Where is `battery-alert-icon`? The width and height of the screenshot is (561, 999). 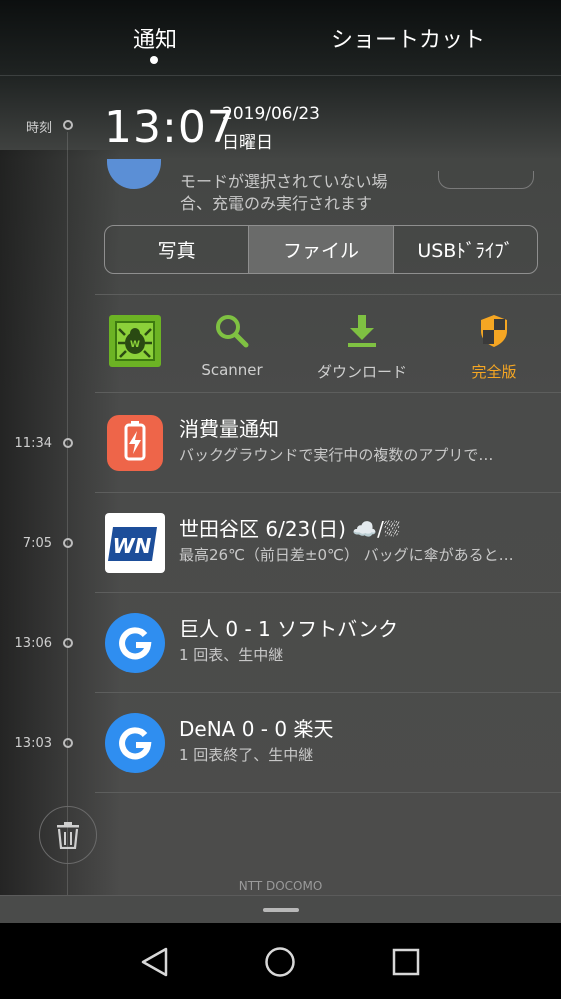
battery-alert-icon is located at coordinates (135, 443).